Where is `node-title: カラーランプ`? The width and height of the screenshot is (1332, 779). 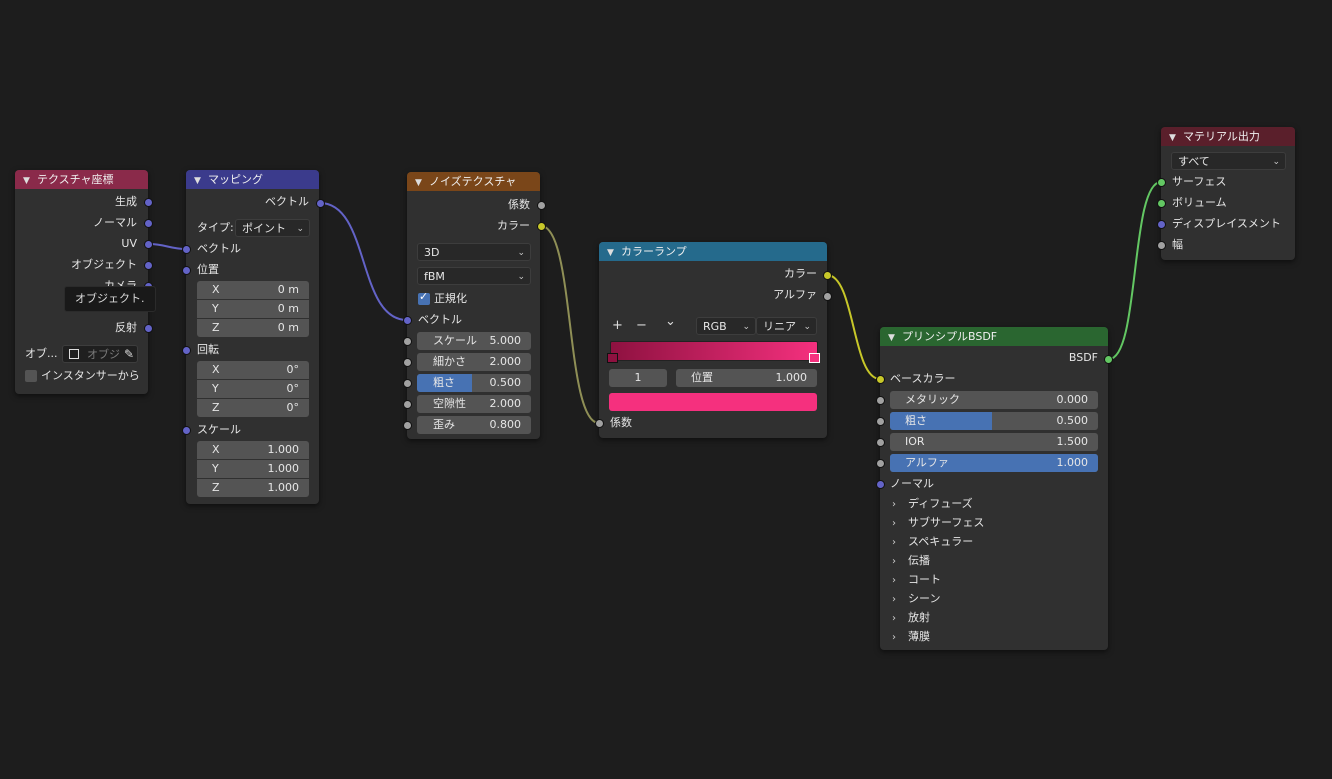
node-title: カラーランプ is located at coordinates (654, 251).